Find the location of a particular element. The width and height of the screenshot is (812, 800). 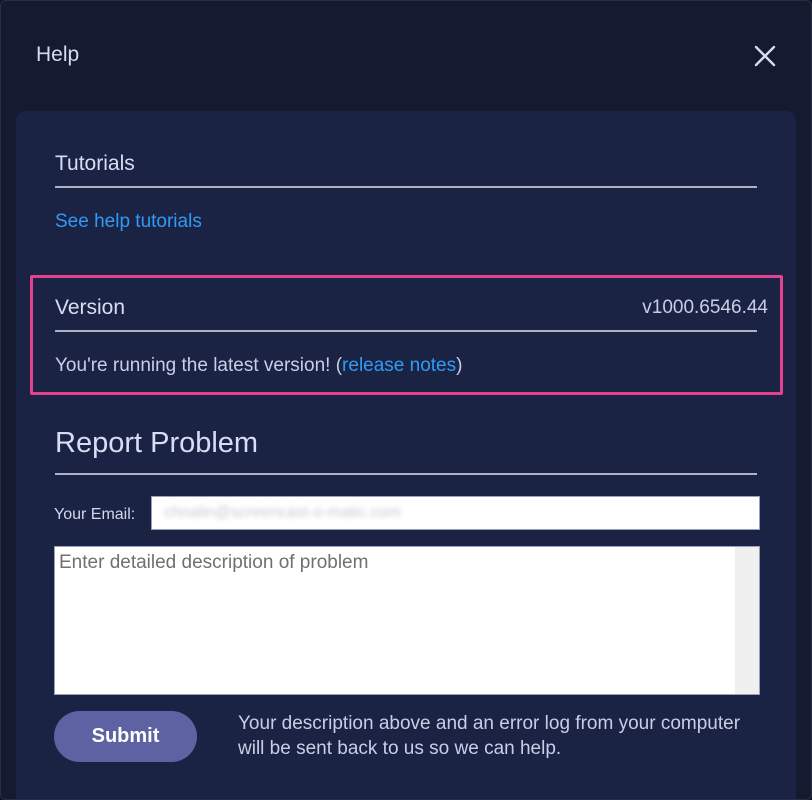

version-highlight-box is located at coordinates (406, 335).